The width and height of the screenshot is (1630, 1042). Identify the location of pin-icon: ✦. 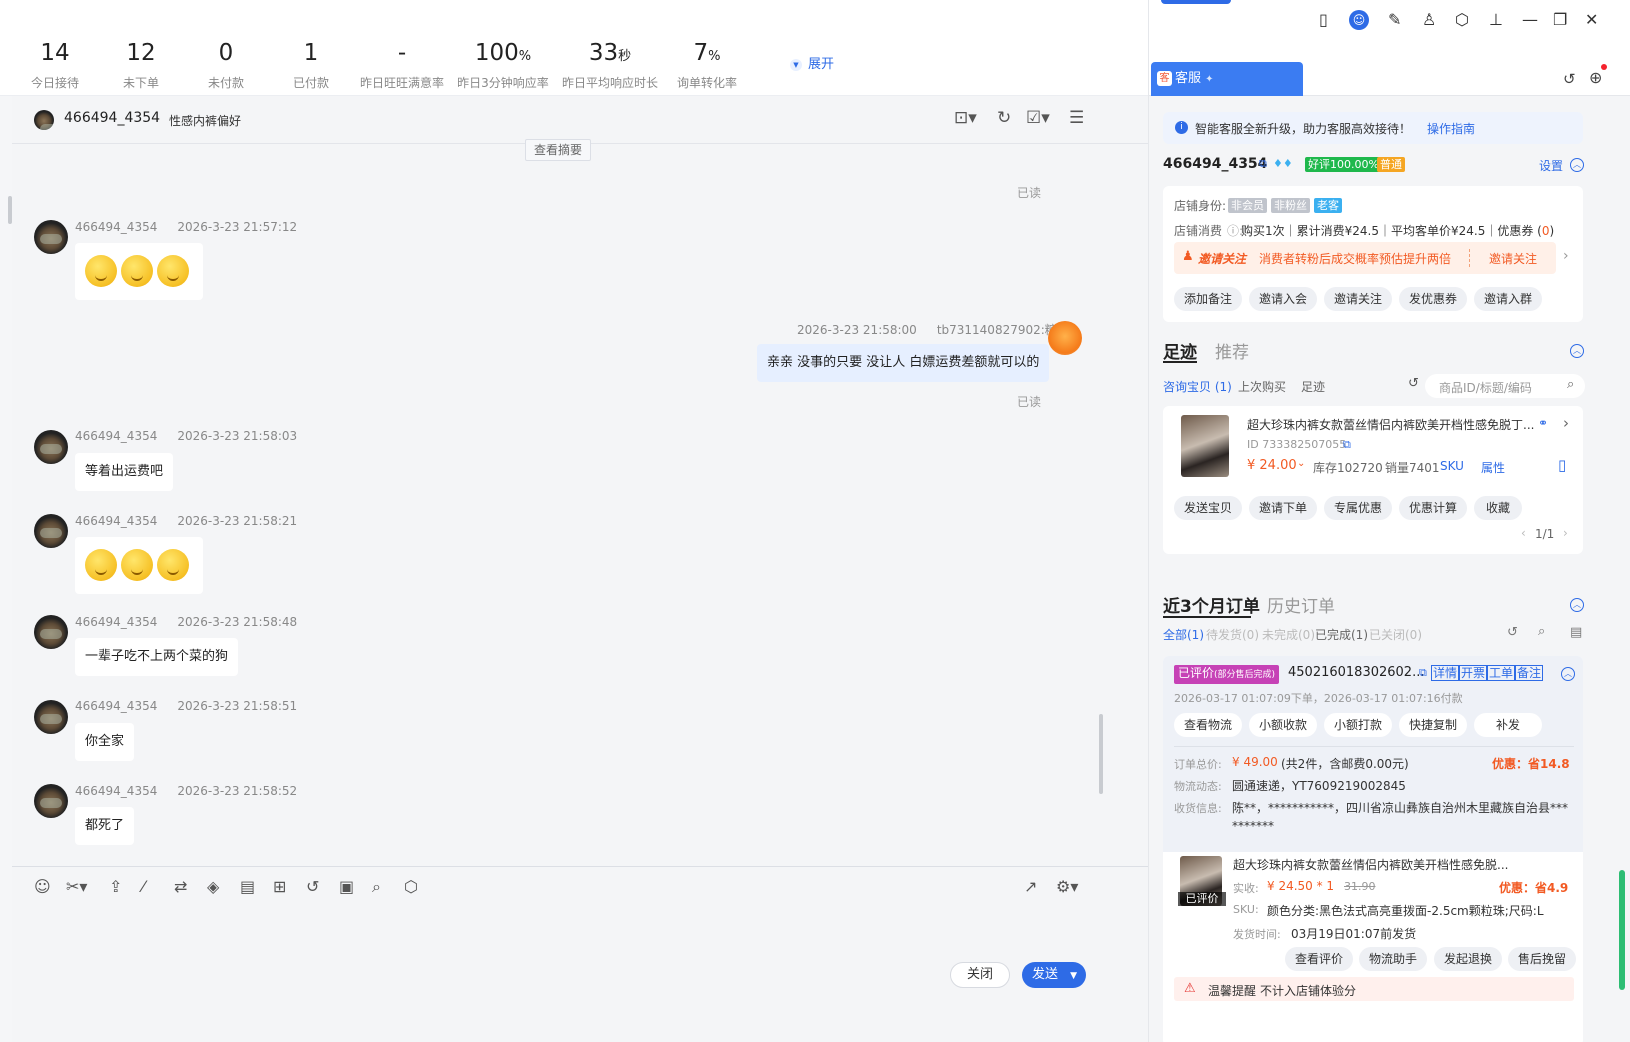
(1209, 79).